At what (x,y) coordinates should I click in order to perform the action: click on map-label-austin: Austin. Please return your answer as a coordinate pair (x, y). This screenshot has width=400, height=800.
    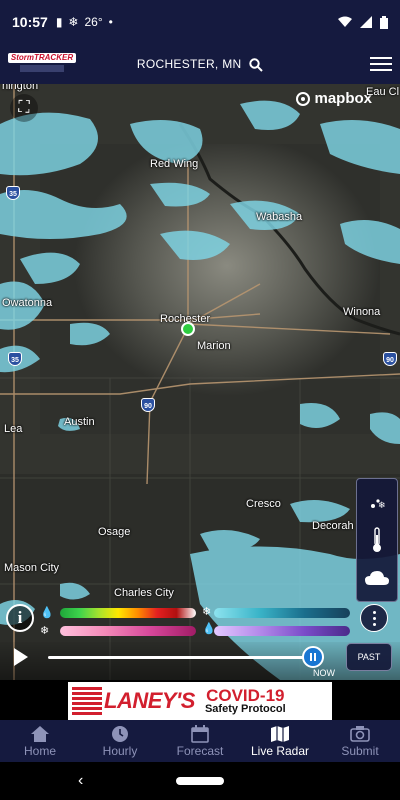
    Looking at the image, I should click on (79, 422).